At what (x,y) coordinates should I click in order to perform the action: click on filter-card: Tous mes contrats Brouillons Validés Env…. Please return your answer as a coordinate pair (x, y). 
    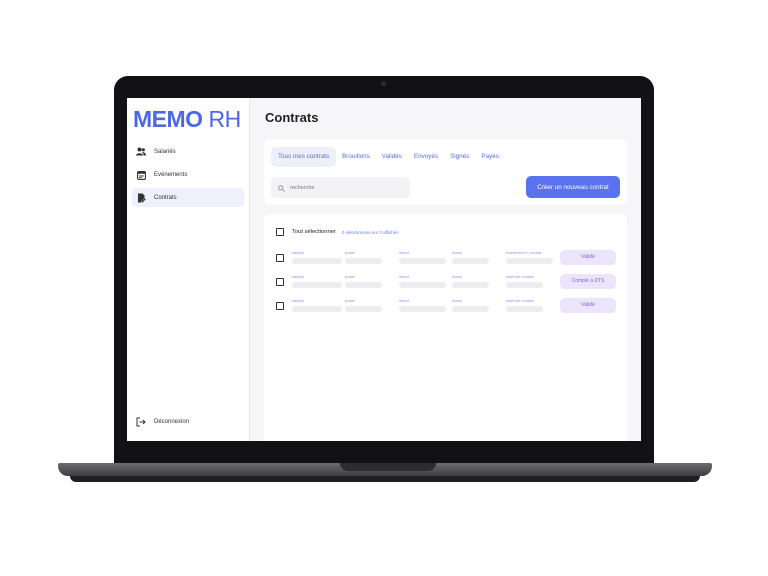
    Looking at the image, I should click on (445, 172).